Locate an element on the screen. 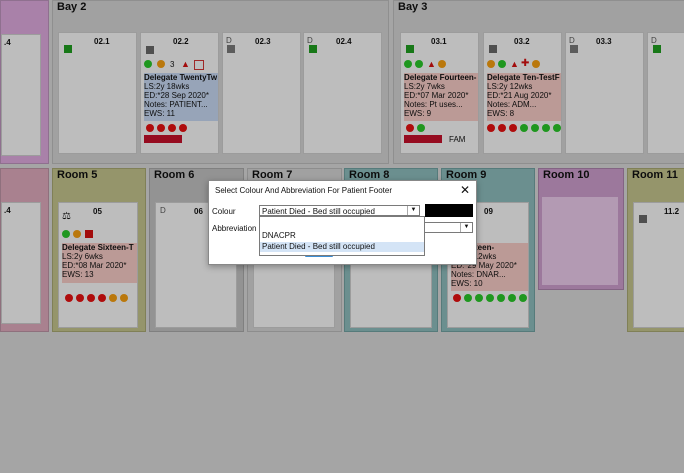 The height and width of the screenshot is (473, 684). close-icon: ✕ is located at coordinates (465, 190).